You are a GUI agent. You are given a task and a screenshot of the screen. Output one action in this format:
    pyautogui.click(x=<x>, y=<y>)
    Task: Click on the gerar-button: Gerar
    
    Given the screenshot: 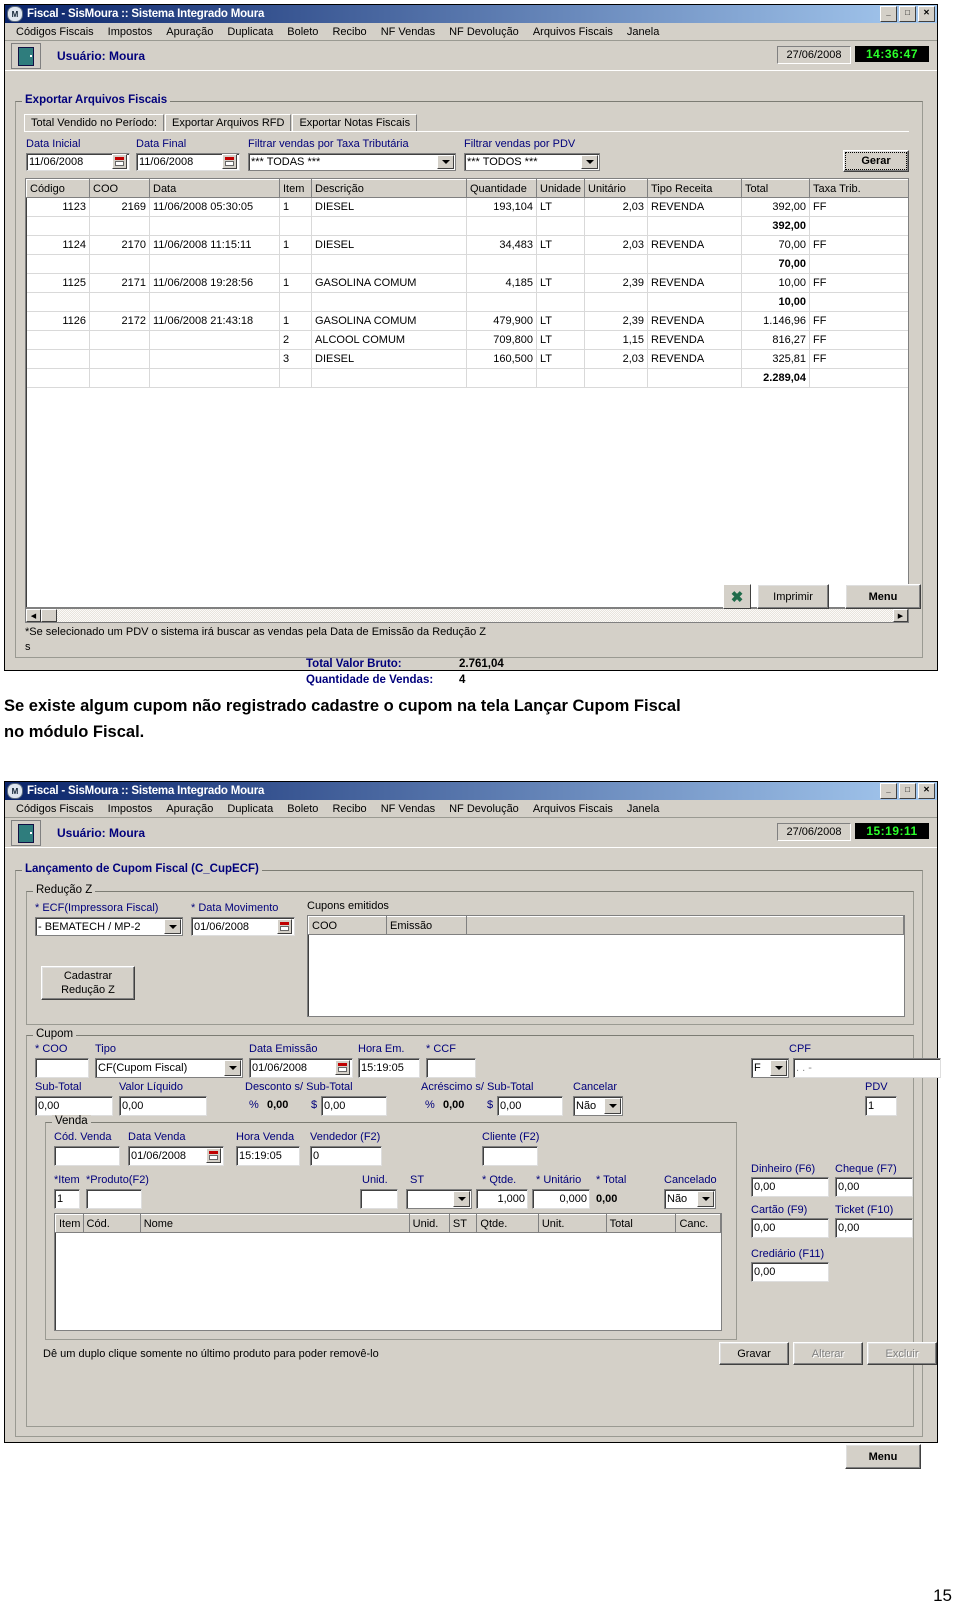 What is the action you would take?
    pyautogui.click(x=876, y=161)
    